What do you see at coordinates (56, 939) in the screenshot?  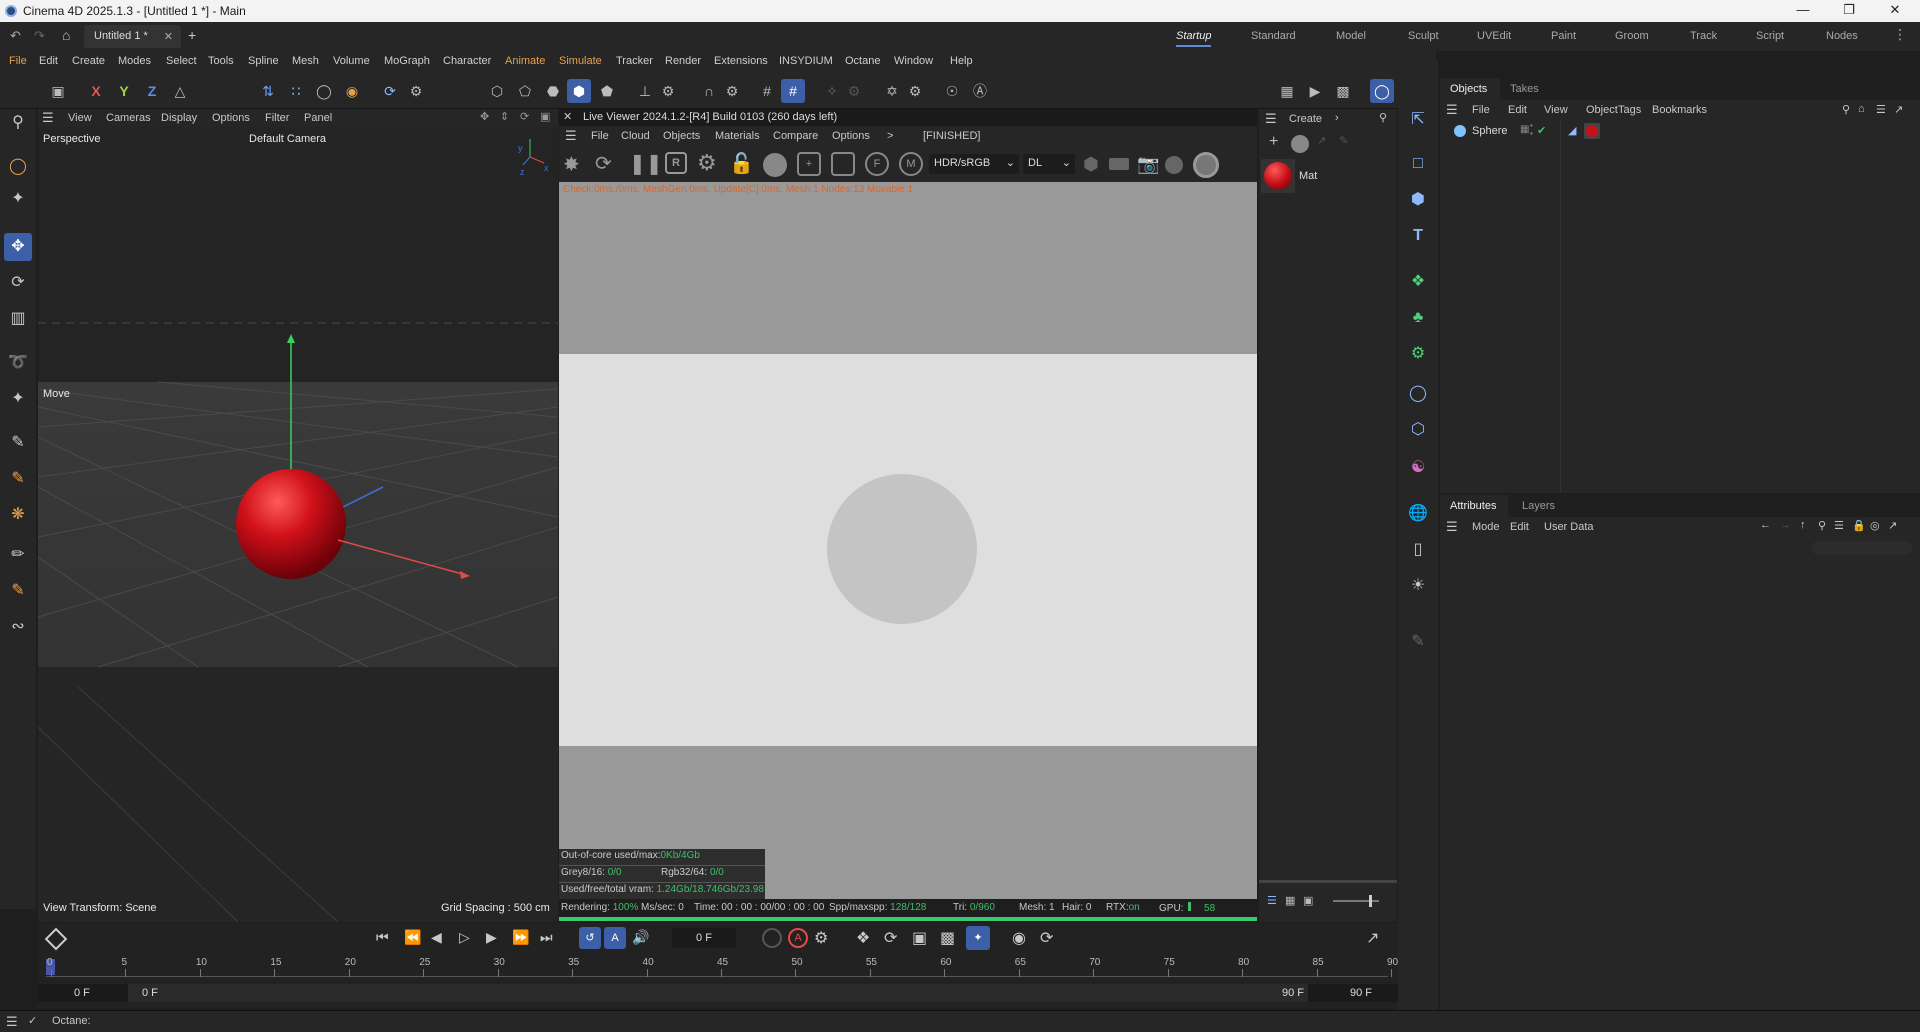 I see `keyframe-icon` at bounding box center [56, 939].